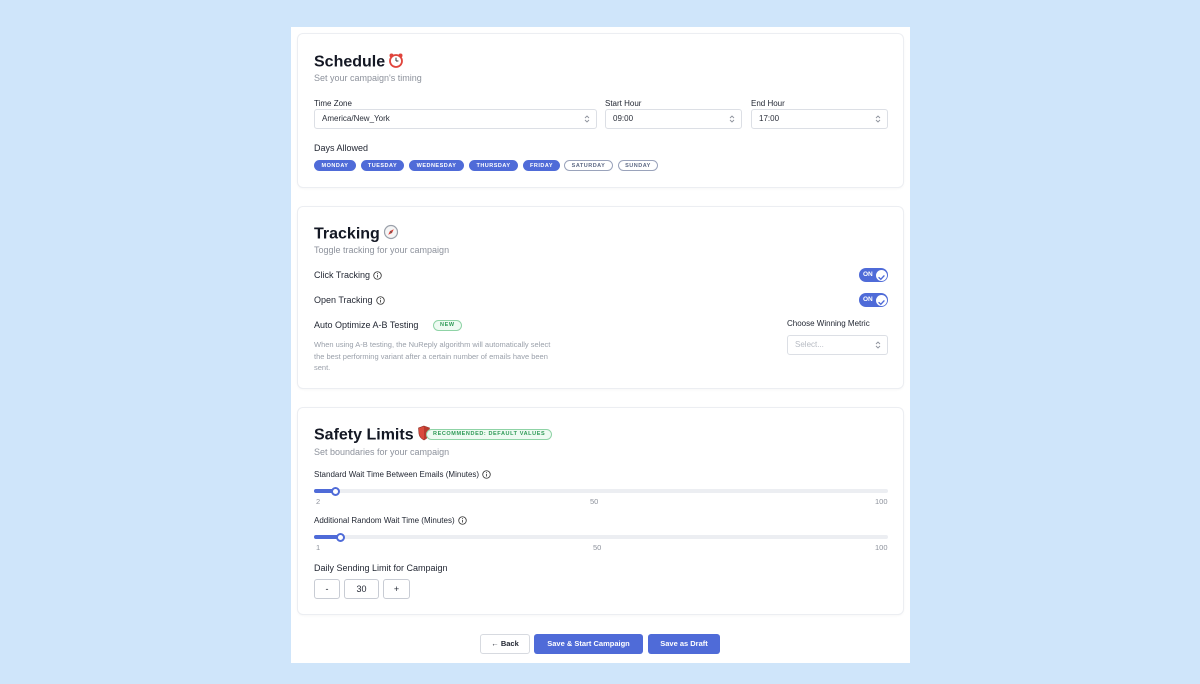 The width and height of the screenshot is (1200, 684). Describe the element at coordinates (347, 234) in the screenshot. I see `tracking-title: Tracking` at that location.